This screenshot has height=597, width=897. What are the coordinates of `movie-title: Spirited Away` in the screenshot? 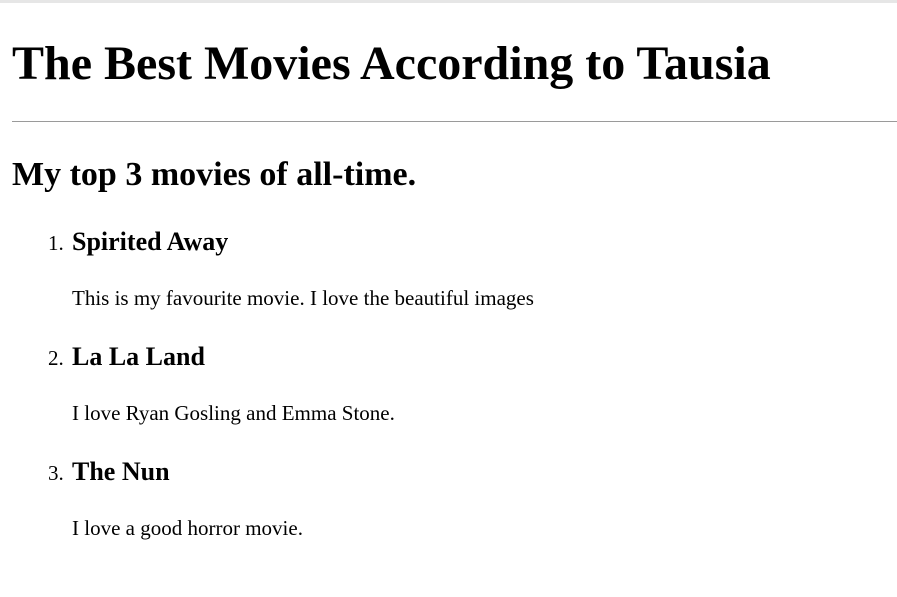 It's located at (150, 241).